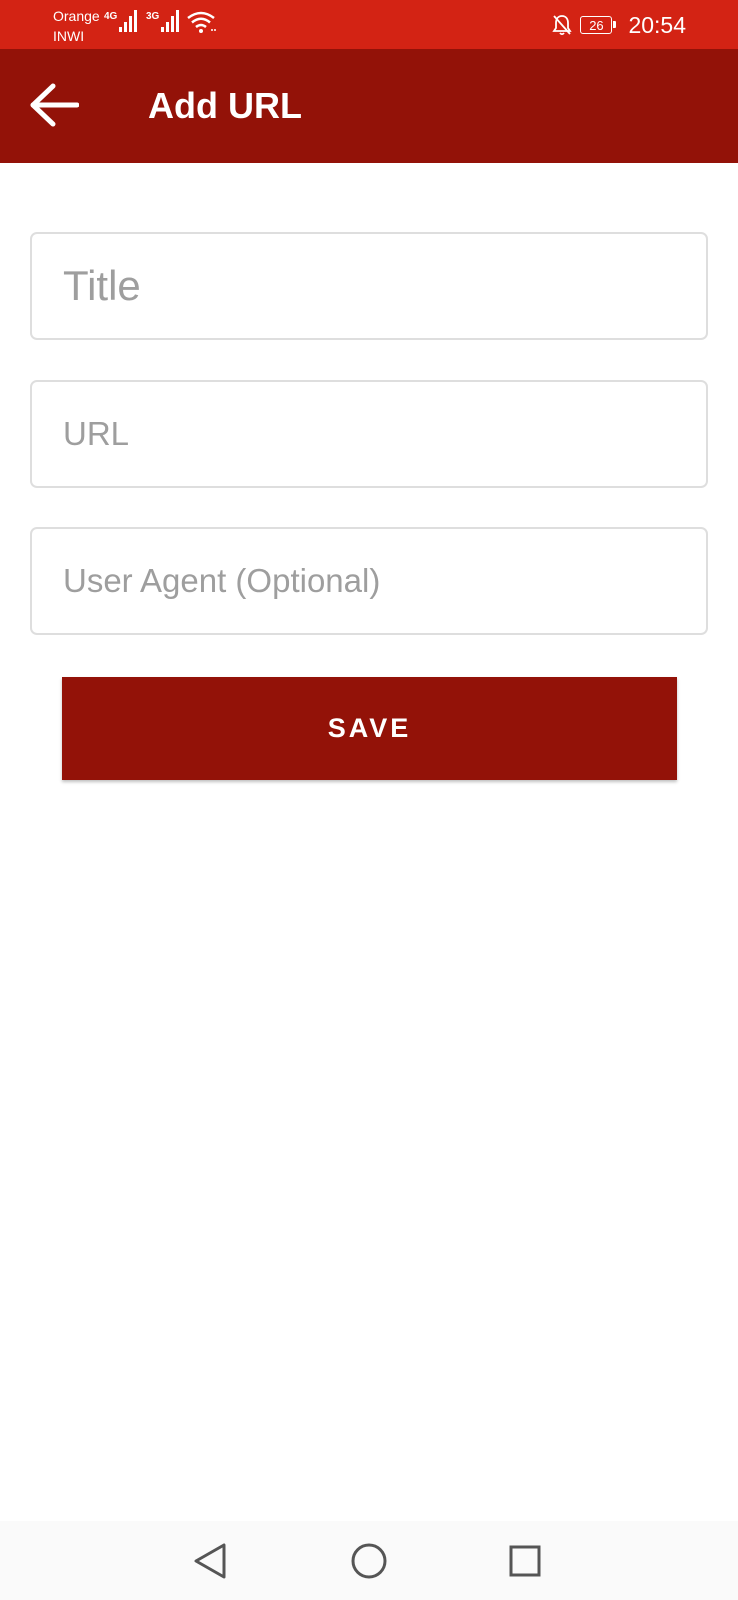  I want to click on nav-recents-button, so click(525, 1561).